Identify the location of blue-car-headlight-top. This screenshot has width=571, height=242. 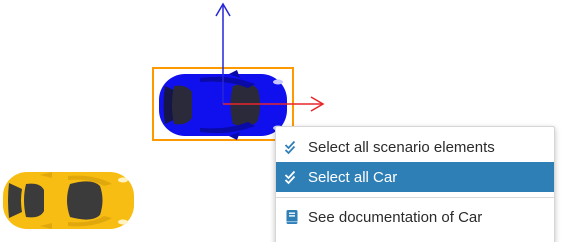
(278, 82).